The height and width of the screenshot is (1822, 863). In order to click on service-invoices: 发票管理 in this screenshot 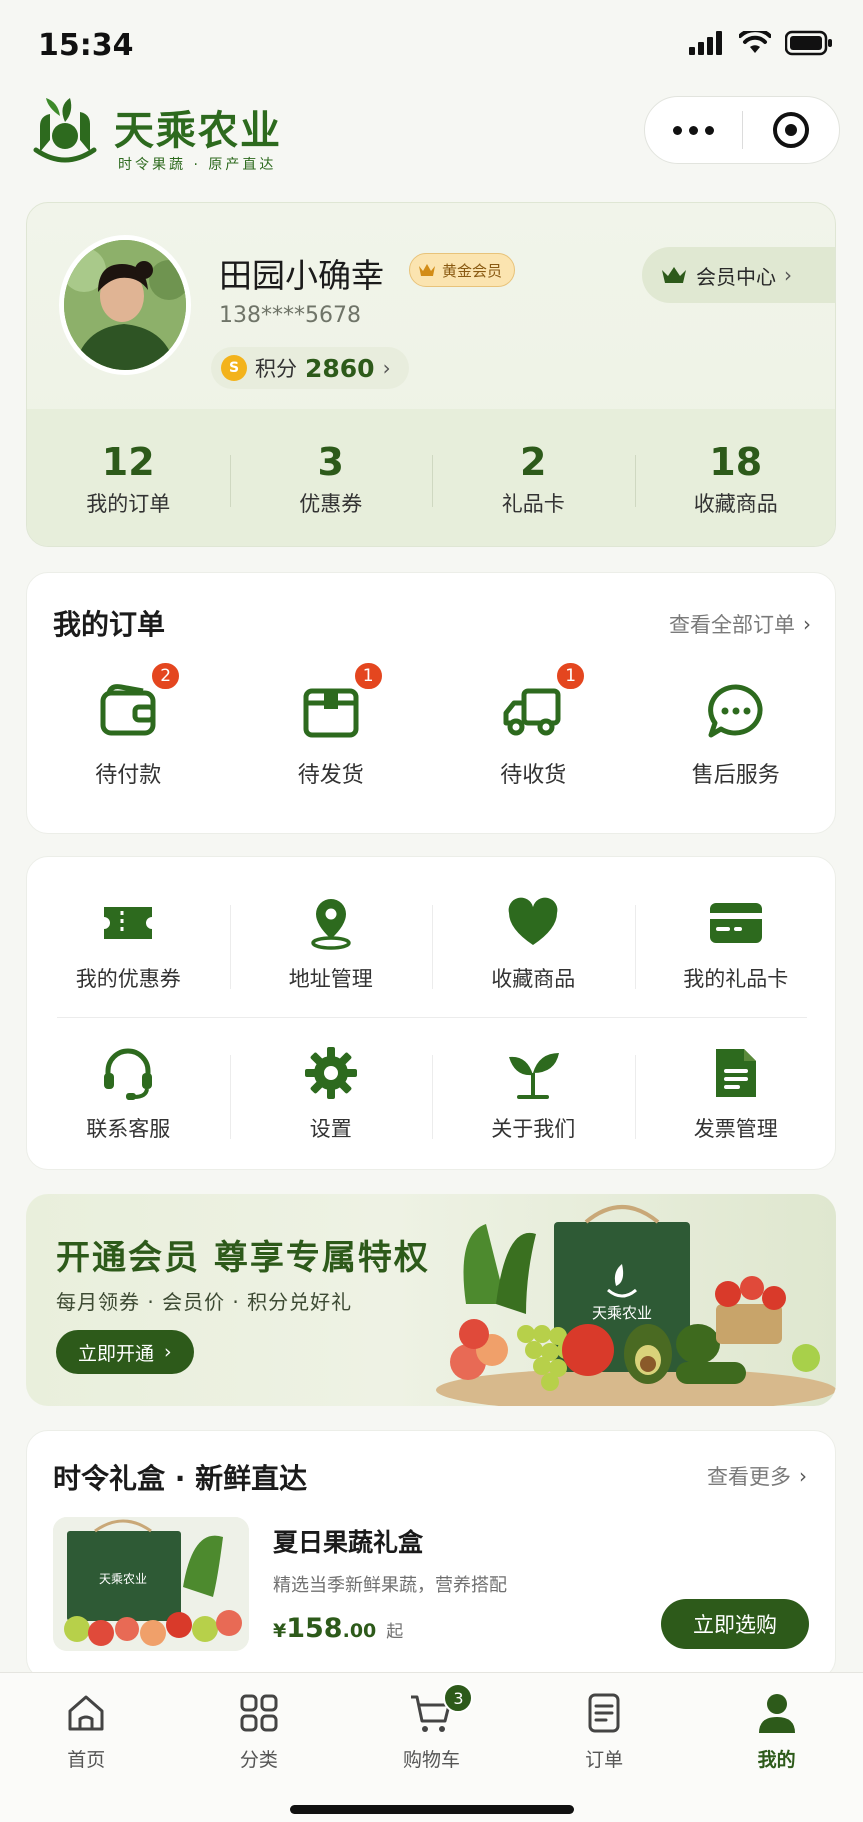, I will do `click(736, 1094)`.